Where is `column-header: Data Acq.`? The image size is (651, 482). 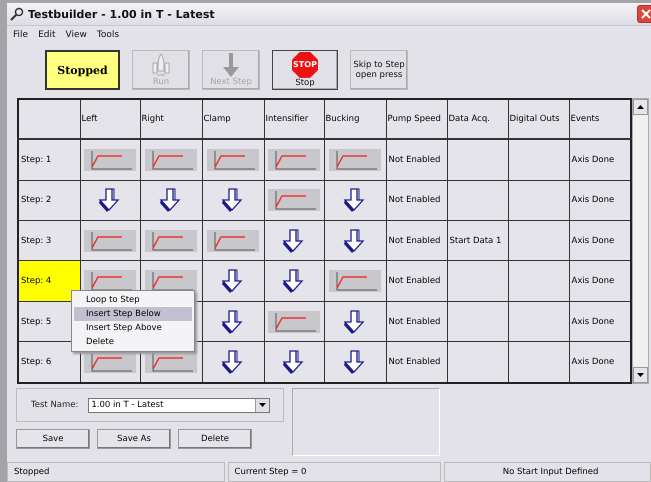
column-header: Data Acq. is located at coordinates (477, 119).